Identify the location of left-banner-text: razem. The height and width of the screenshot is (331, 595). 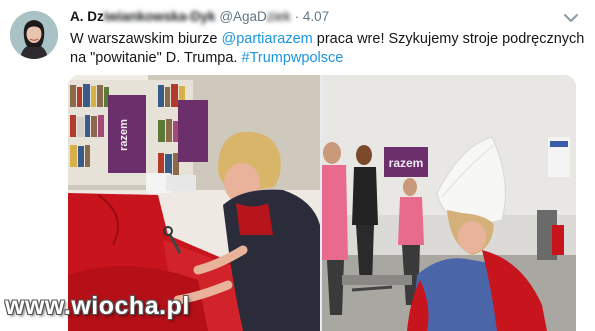
(124, 135).